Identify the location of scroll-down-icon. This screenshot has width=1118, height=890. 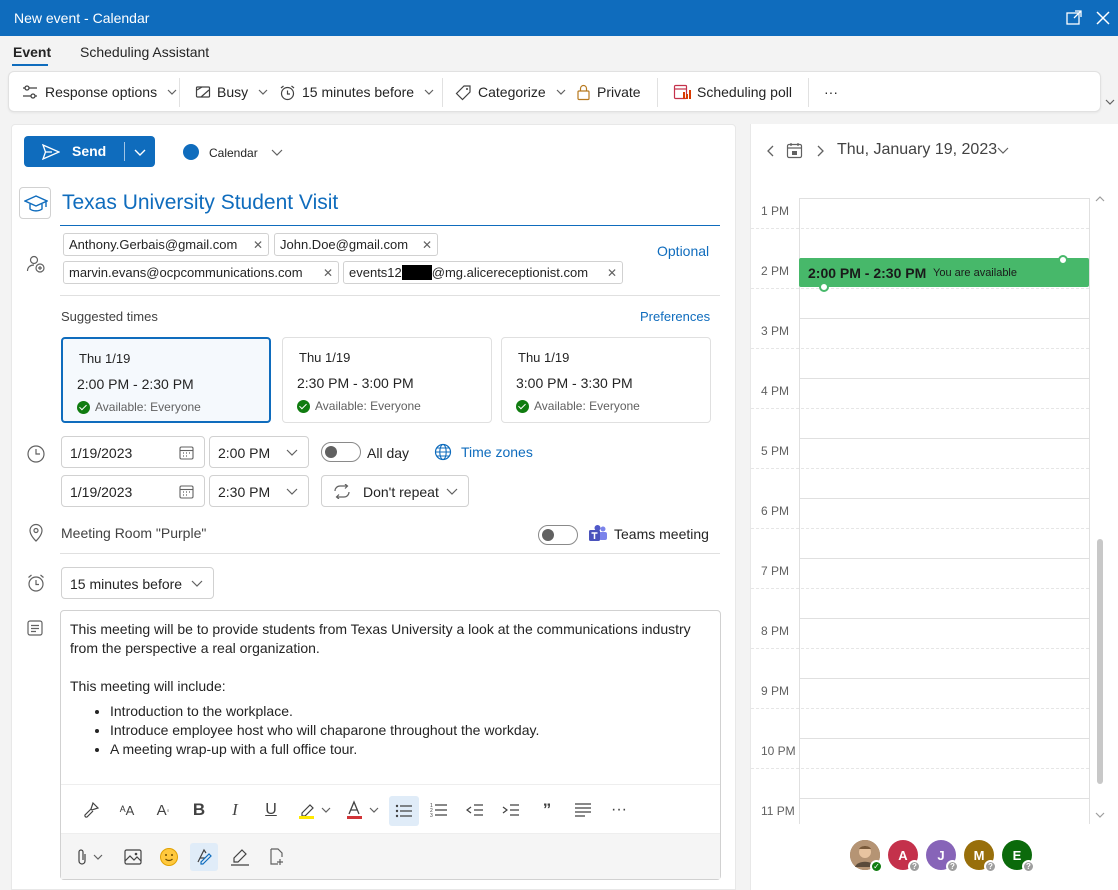
(1100, 815).